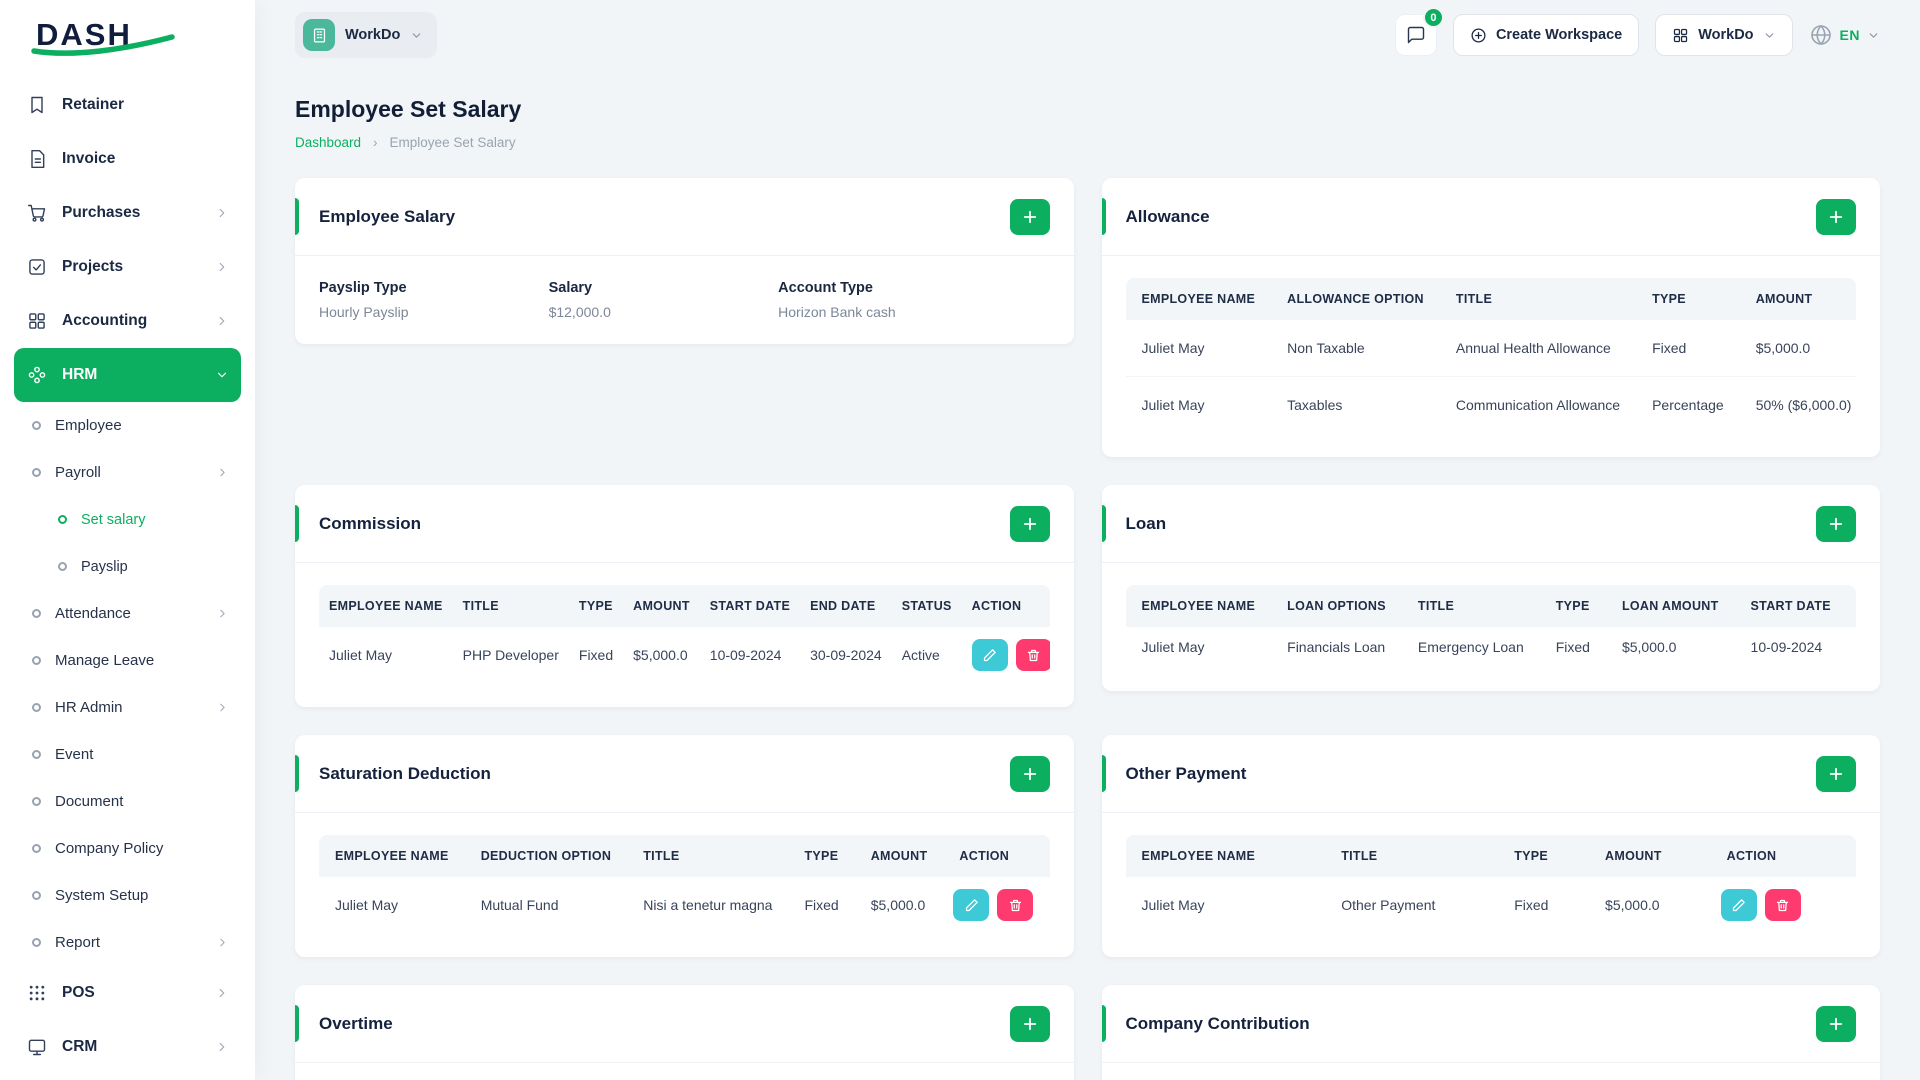 This screenshot has height=1080, width=1920. Describe the element at coordinates (127, 660) in the screenshot. I see `sidebar-item-manage-leave: Manage Leave` at that location.